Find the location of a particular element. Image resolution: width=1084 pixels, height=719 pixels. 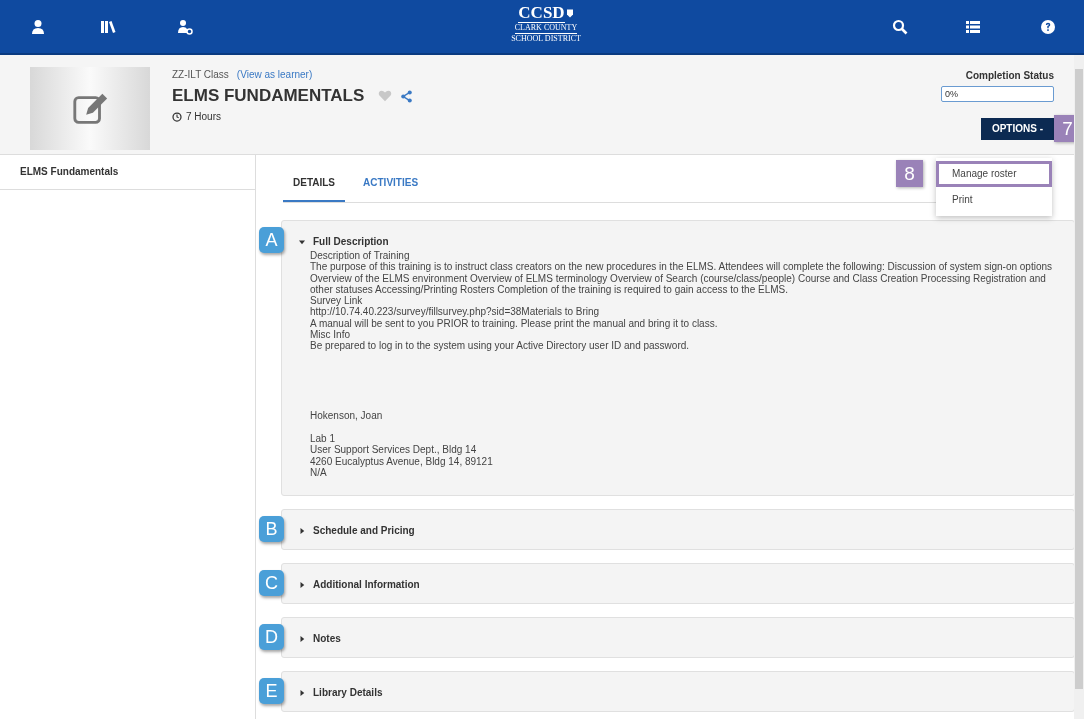

description-text: Misc Info is located at coordinates (330, 335).